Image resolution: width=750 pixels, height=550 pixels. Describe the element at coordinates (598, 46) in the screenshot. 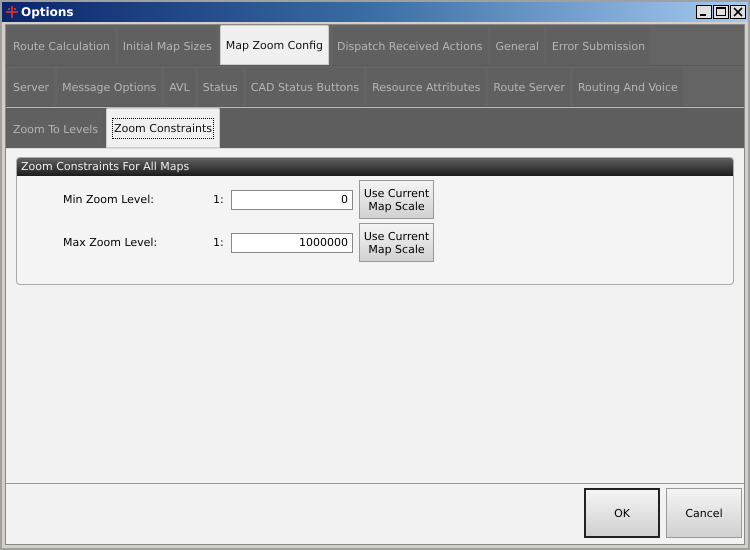

I see `tab: Error Submission` at that location.